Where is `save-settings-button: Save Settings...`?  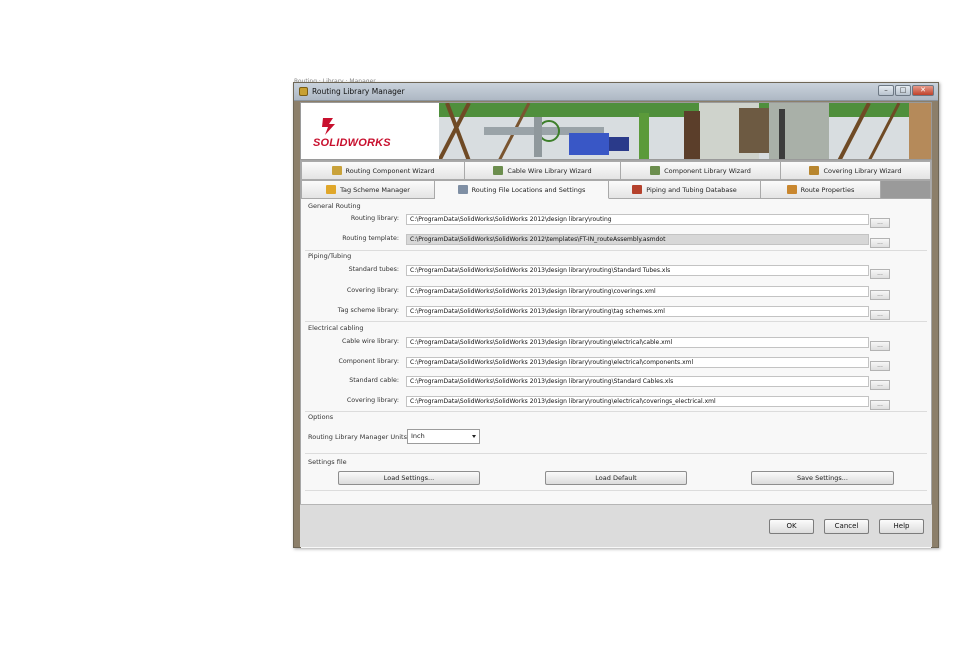
save-settings-button: Save Settings... is located at coordinates (822, 478).